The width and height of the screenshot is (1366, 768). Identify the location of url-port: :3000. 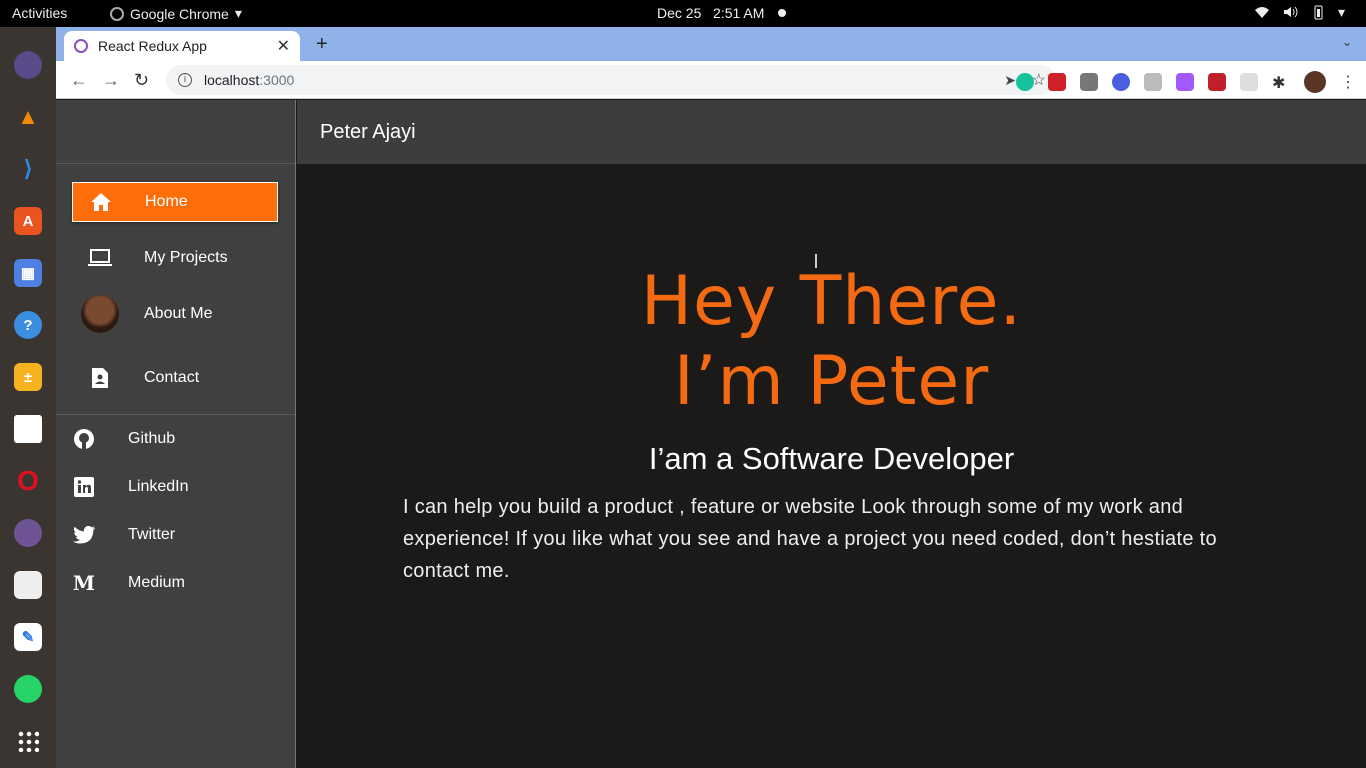
(277, 80).